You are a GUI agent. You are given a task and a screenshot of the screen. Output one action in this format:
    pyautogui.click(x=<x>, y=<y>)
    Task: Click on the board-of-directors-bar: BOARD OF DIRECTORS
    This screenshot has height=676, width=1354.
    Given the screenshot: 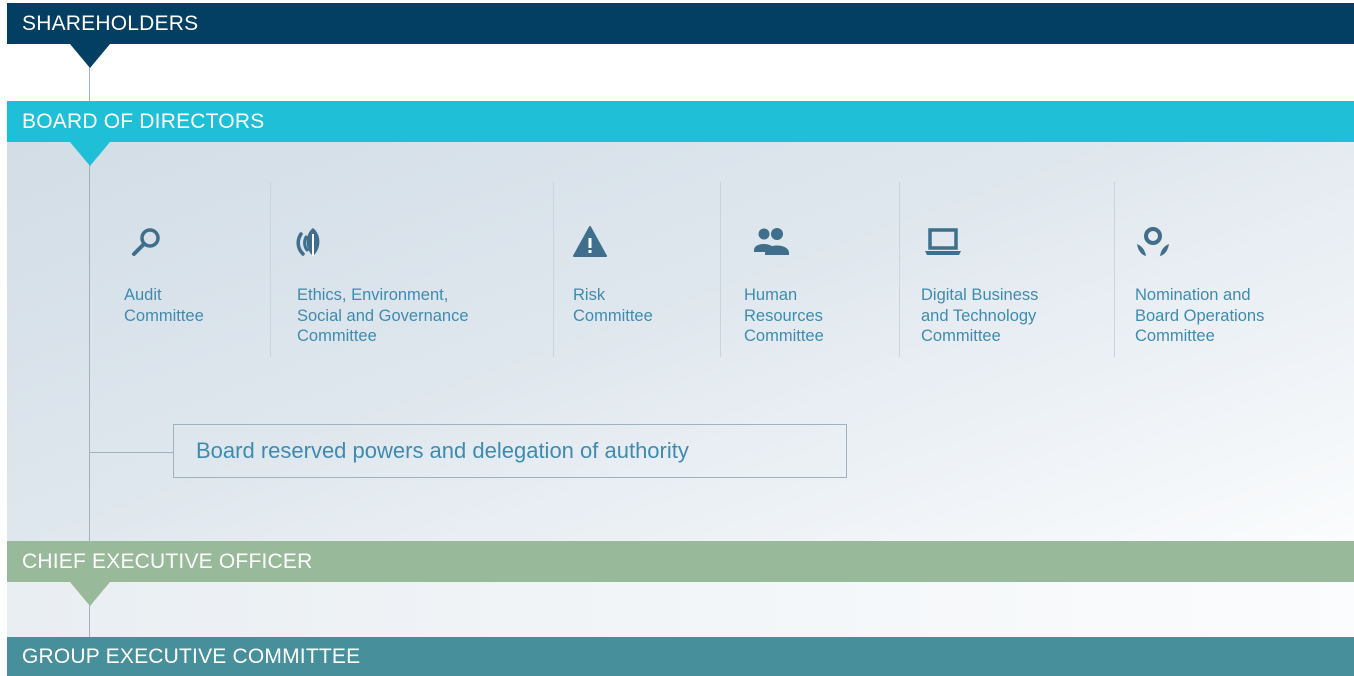 What is the action you would take?
    pyautogui.click(x=680, y=121)
    